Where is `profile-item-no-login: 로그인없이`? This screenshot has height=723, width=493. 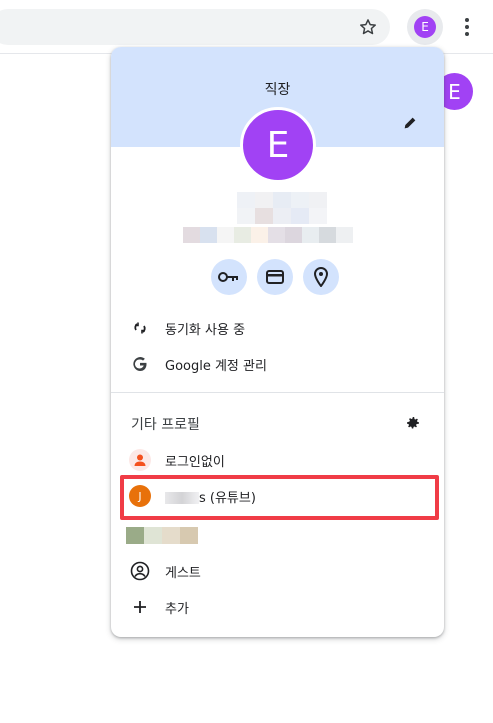
profile-item-no-login: 로그인없이 is located at coordinates (277, 460).